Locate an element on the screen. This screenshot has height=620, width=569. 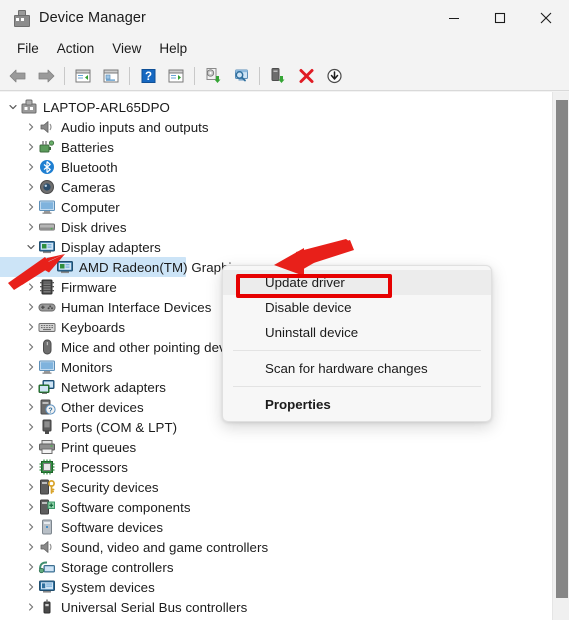
tree-item-content: Keyboards is located at coordinates (74, 327).